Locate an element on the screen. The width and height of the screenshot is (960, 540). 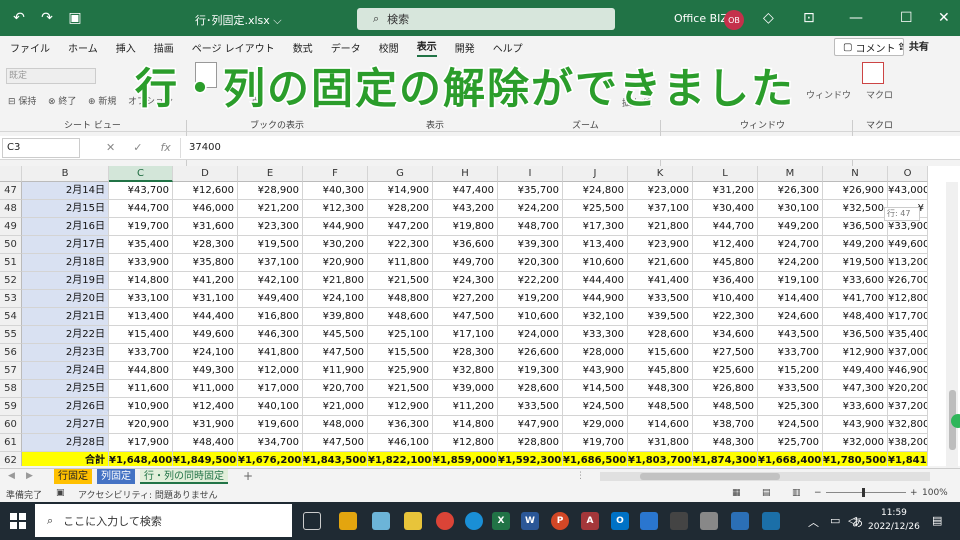
value-cell: ¥11,800 is located at coordinates (400, 263).